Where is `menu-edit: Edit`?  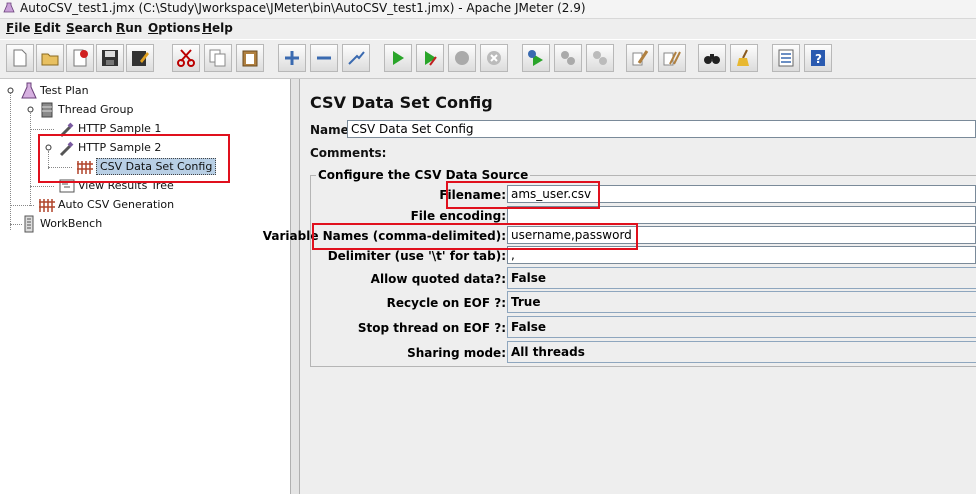
menu-edit: Edit is located at coordinates (47, 28).